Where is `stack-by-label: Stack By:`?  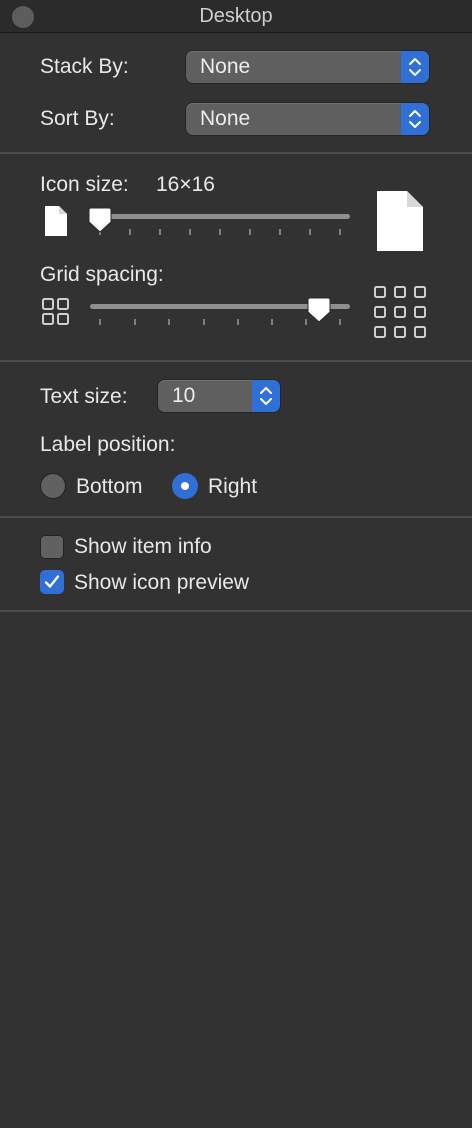 stack-by-label: Stack By: is located at coordinates (84, 66).